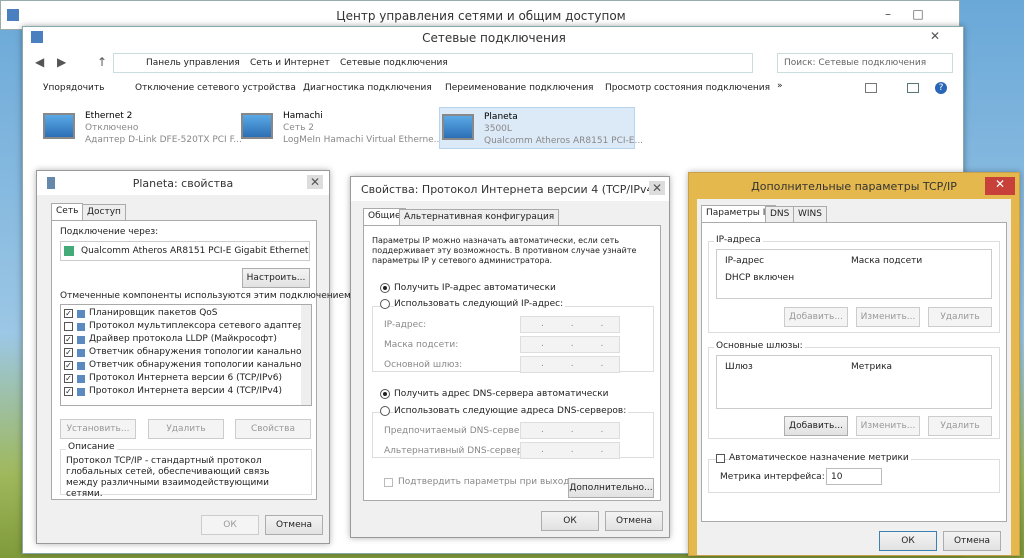 The image size is (1024, 558). I want to click on component-item: ✓ Планировщик пакетов QoS, so click(180, 313).